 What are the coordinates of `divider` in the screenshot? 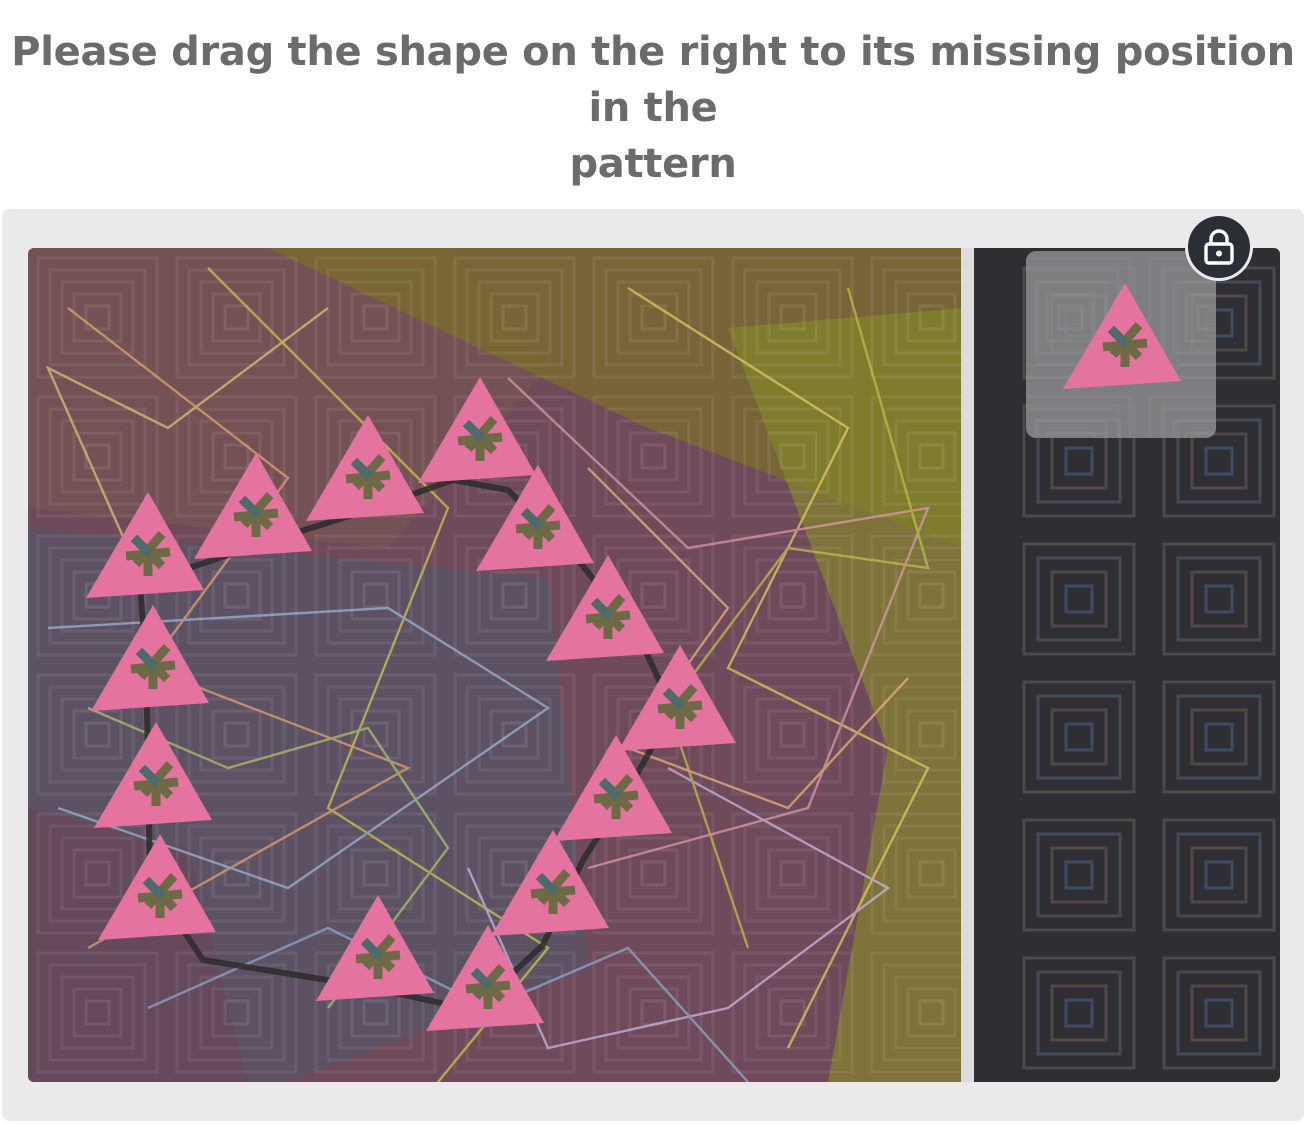 It's located at (967, 665).